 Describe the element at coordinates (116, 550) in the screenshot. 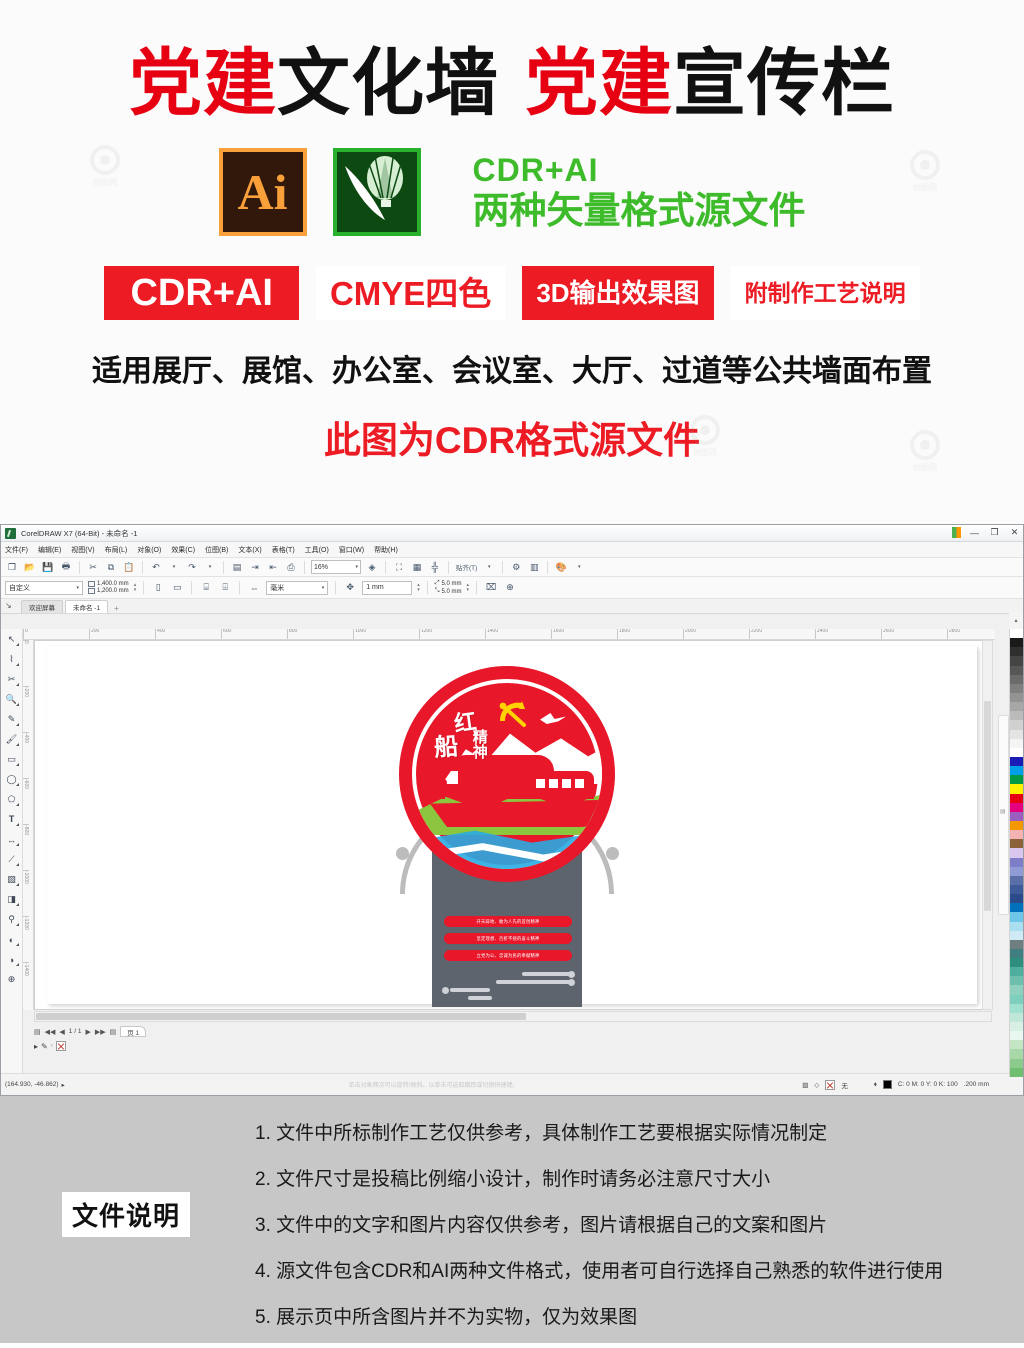

I see `menu-layout: 布局(L)` at that location.